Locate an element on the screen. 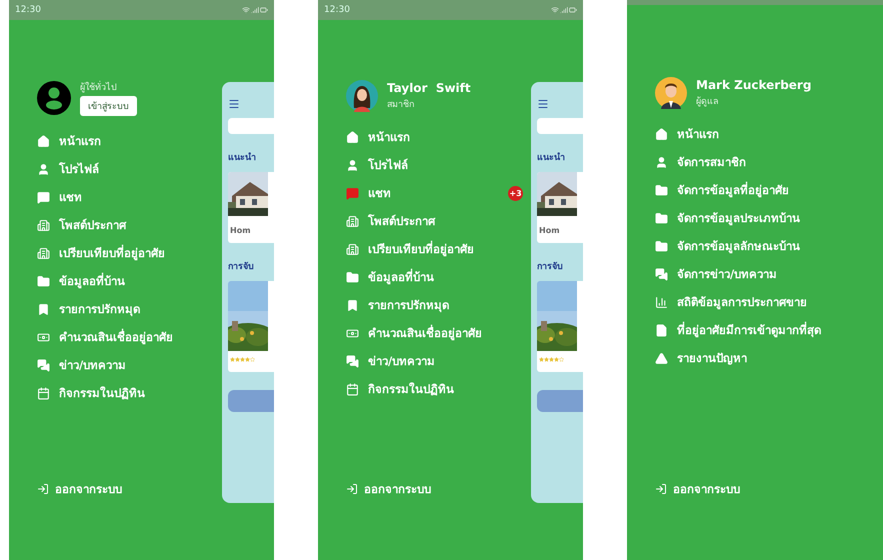 The height and width of the screenshot is (560, 883). user-role: สมาชิก is located at coordinates (401, 104).